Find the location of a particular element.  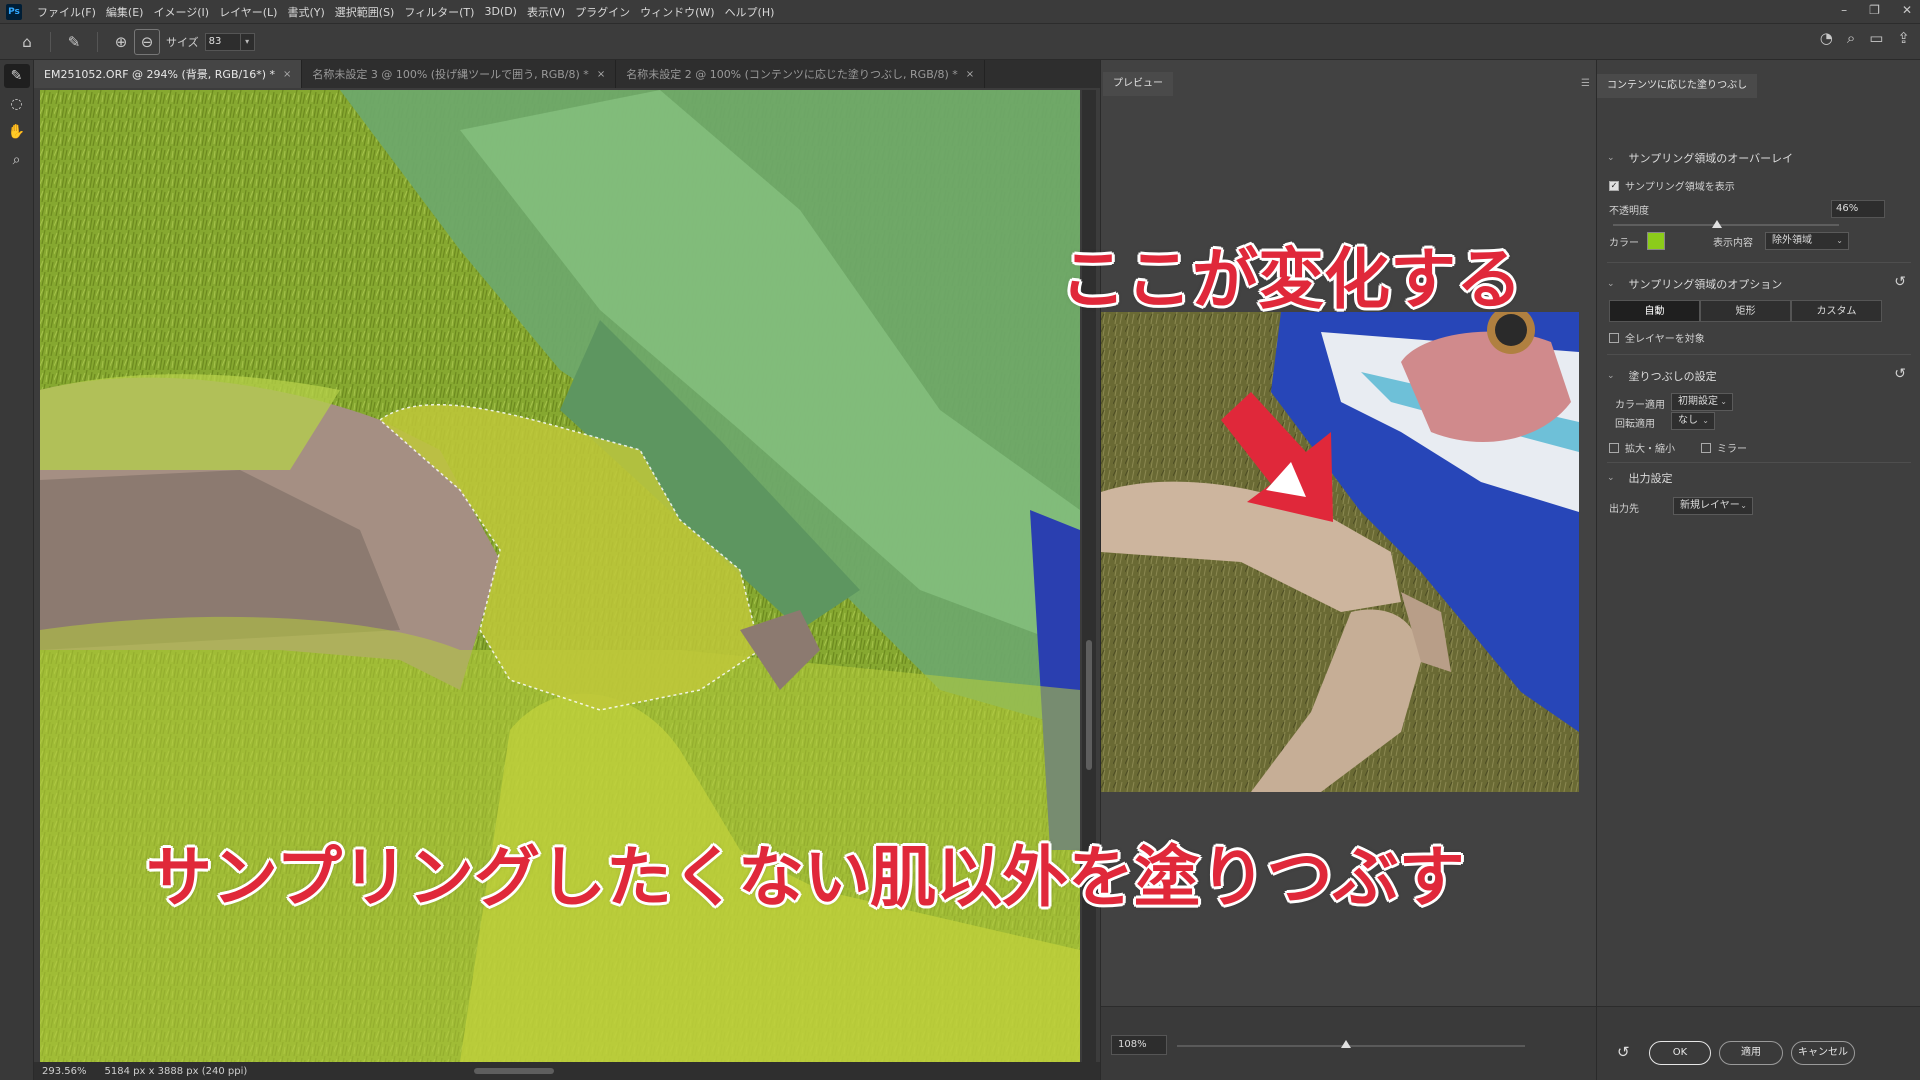

menu-window: ウィンドウ(W) is located at coordinates (677, 12).